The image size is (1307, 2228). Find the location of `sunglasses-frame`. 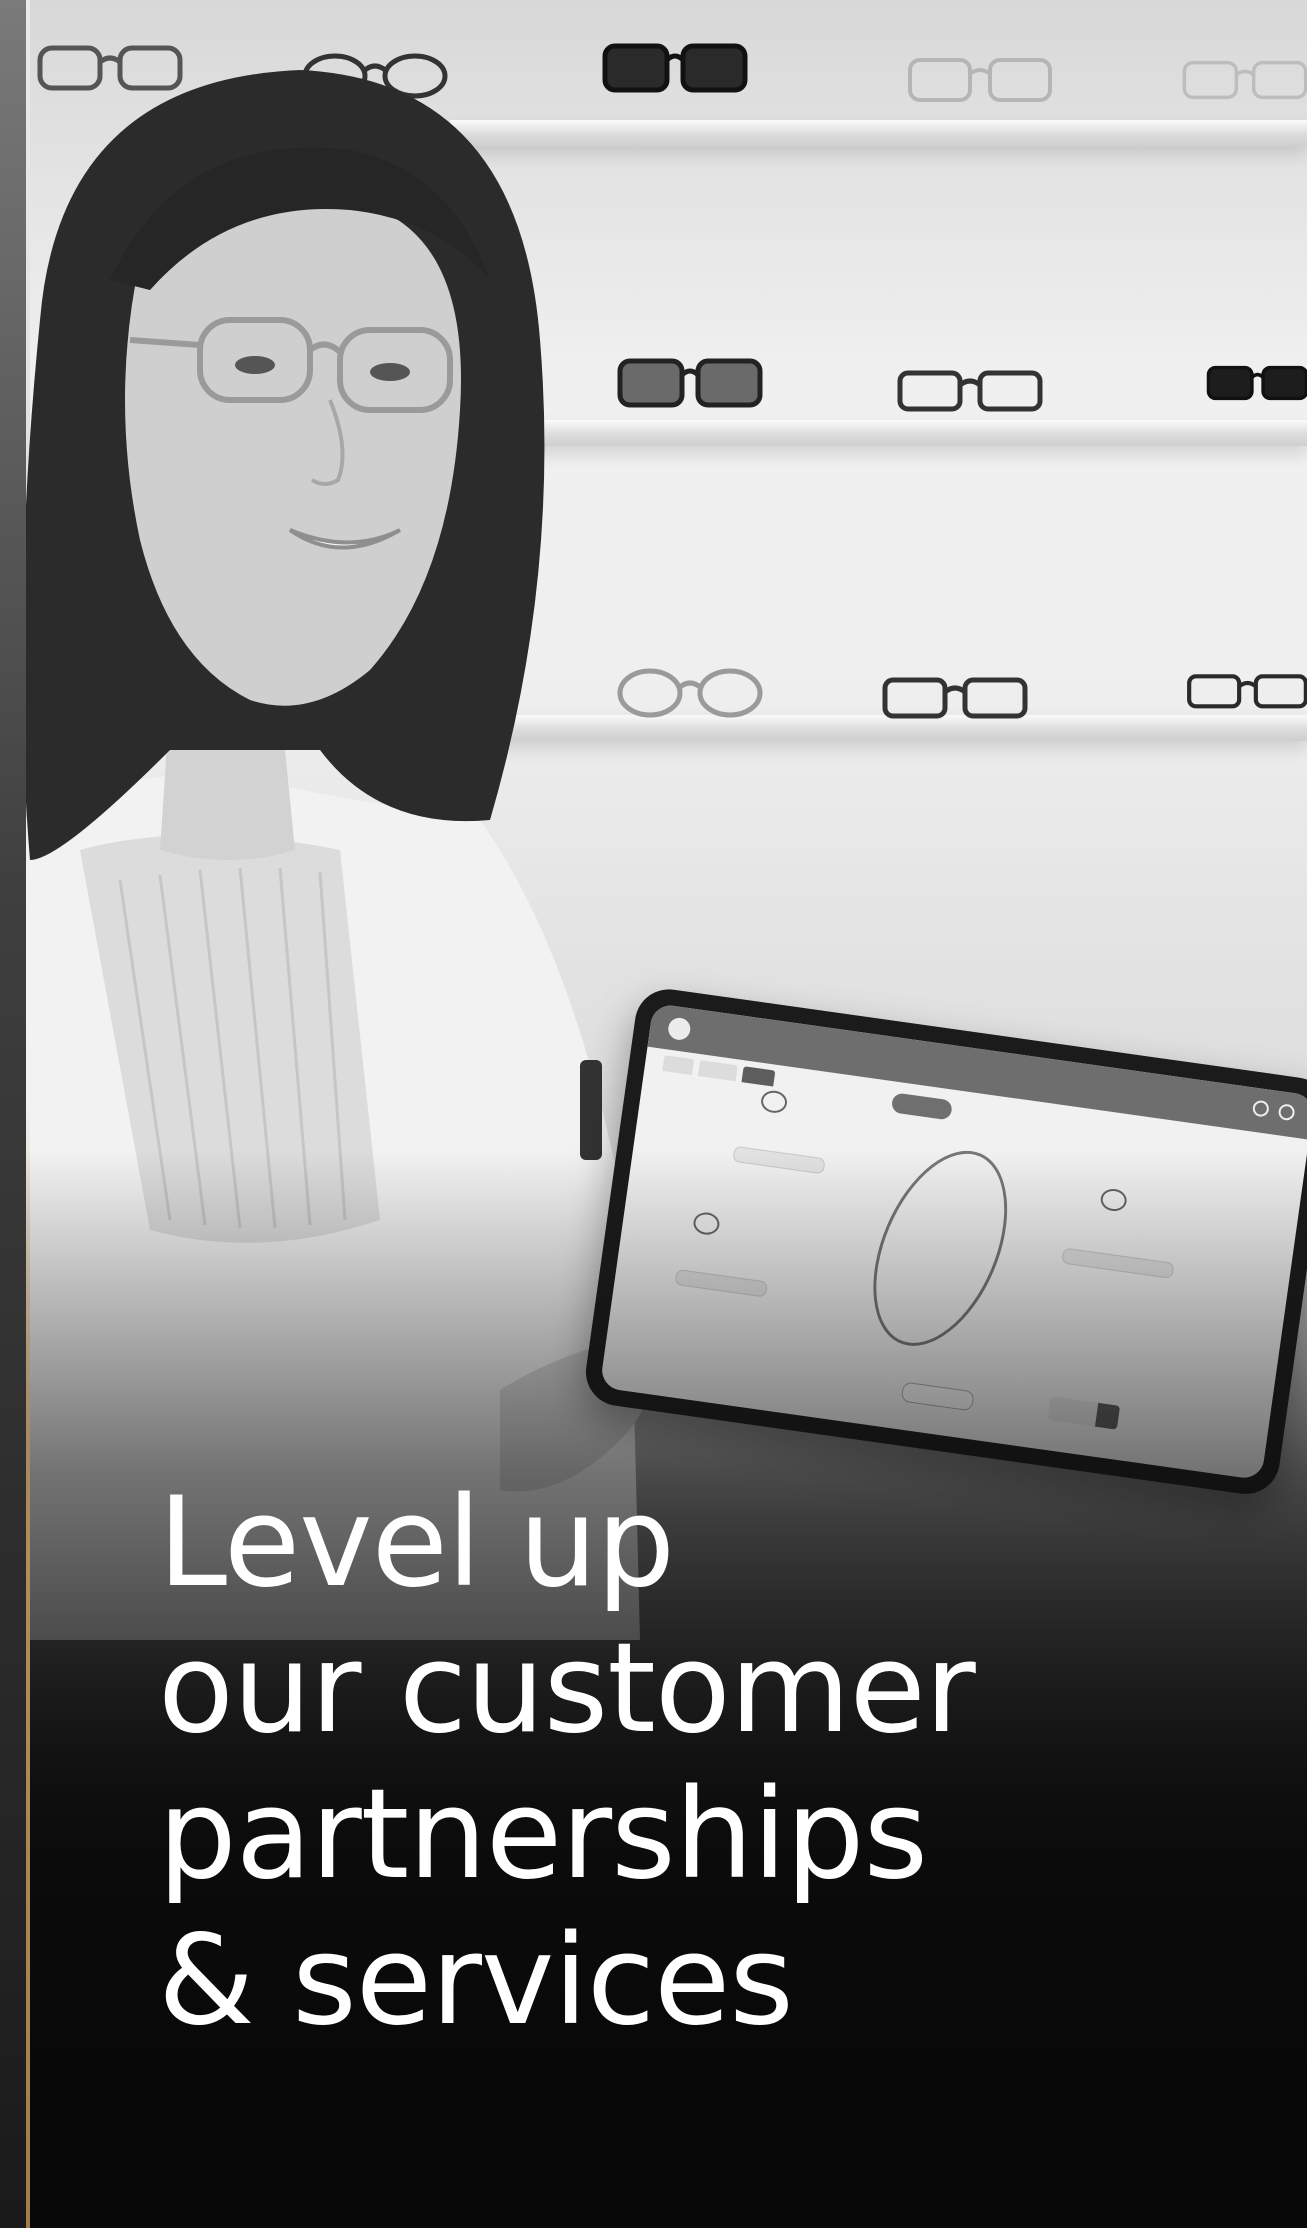

sunglasses-frame is located at coordinates (1256, 383).